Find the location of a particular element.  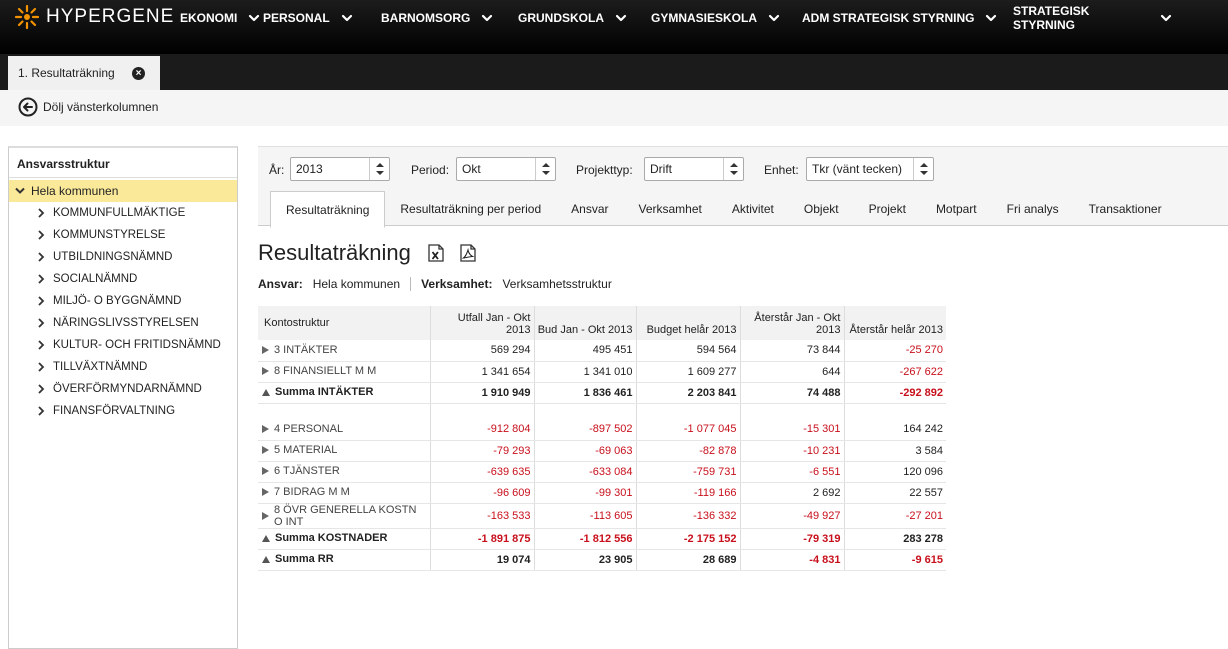

nav-item-label: EKONOMI is located at coordinates (209, 18).